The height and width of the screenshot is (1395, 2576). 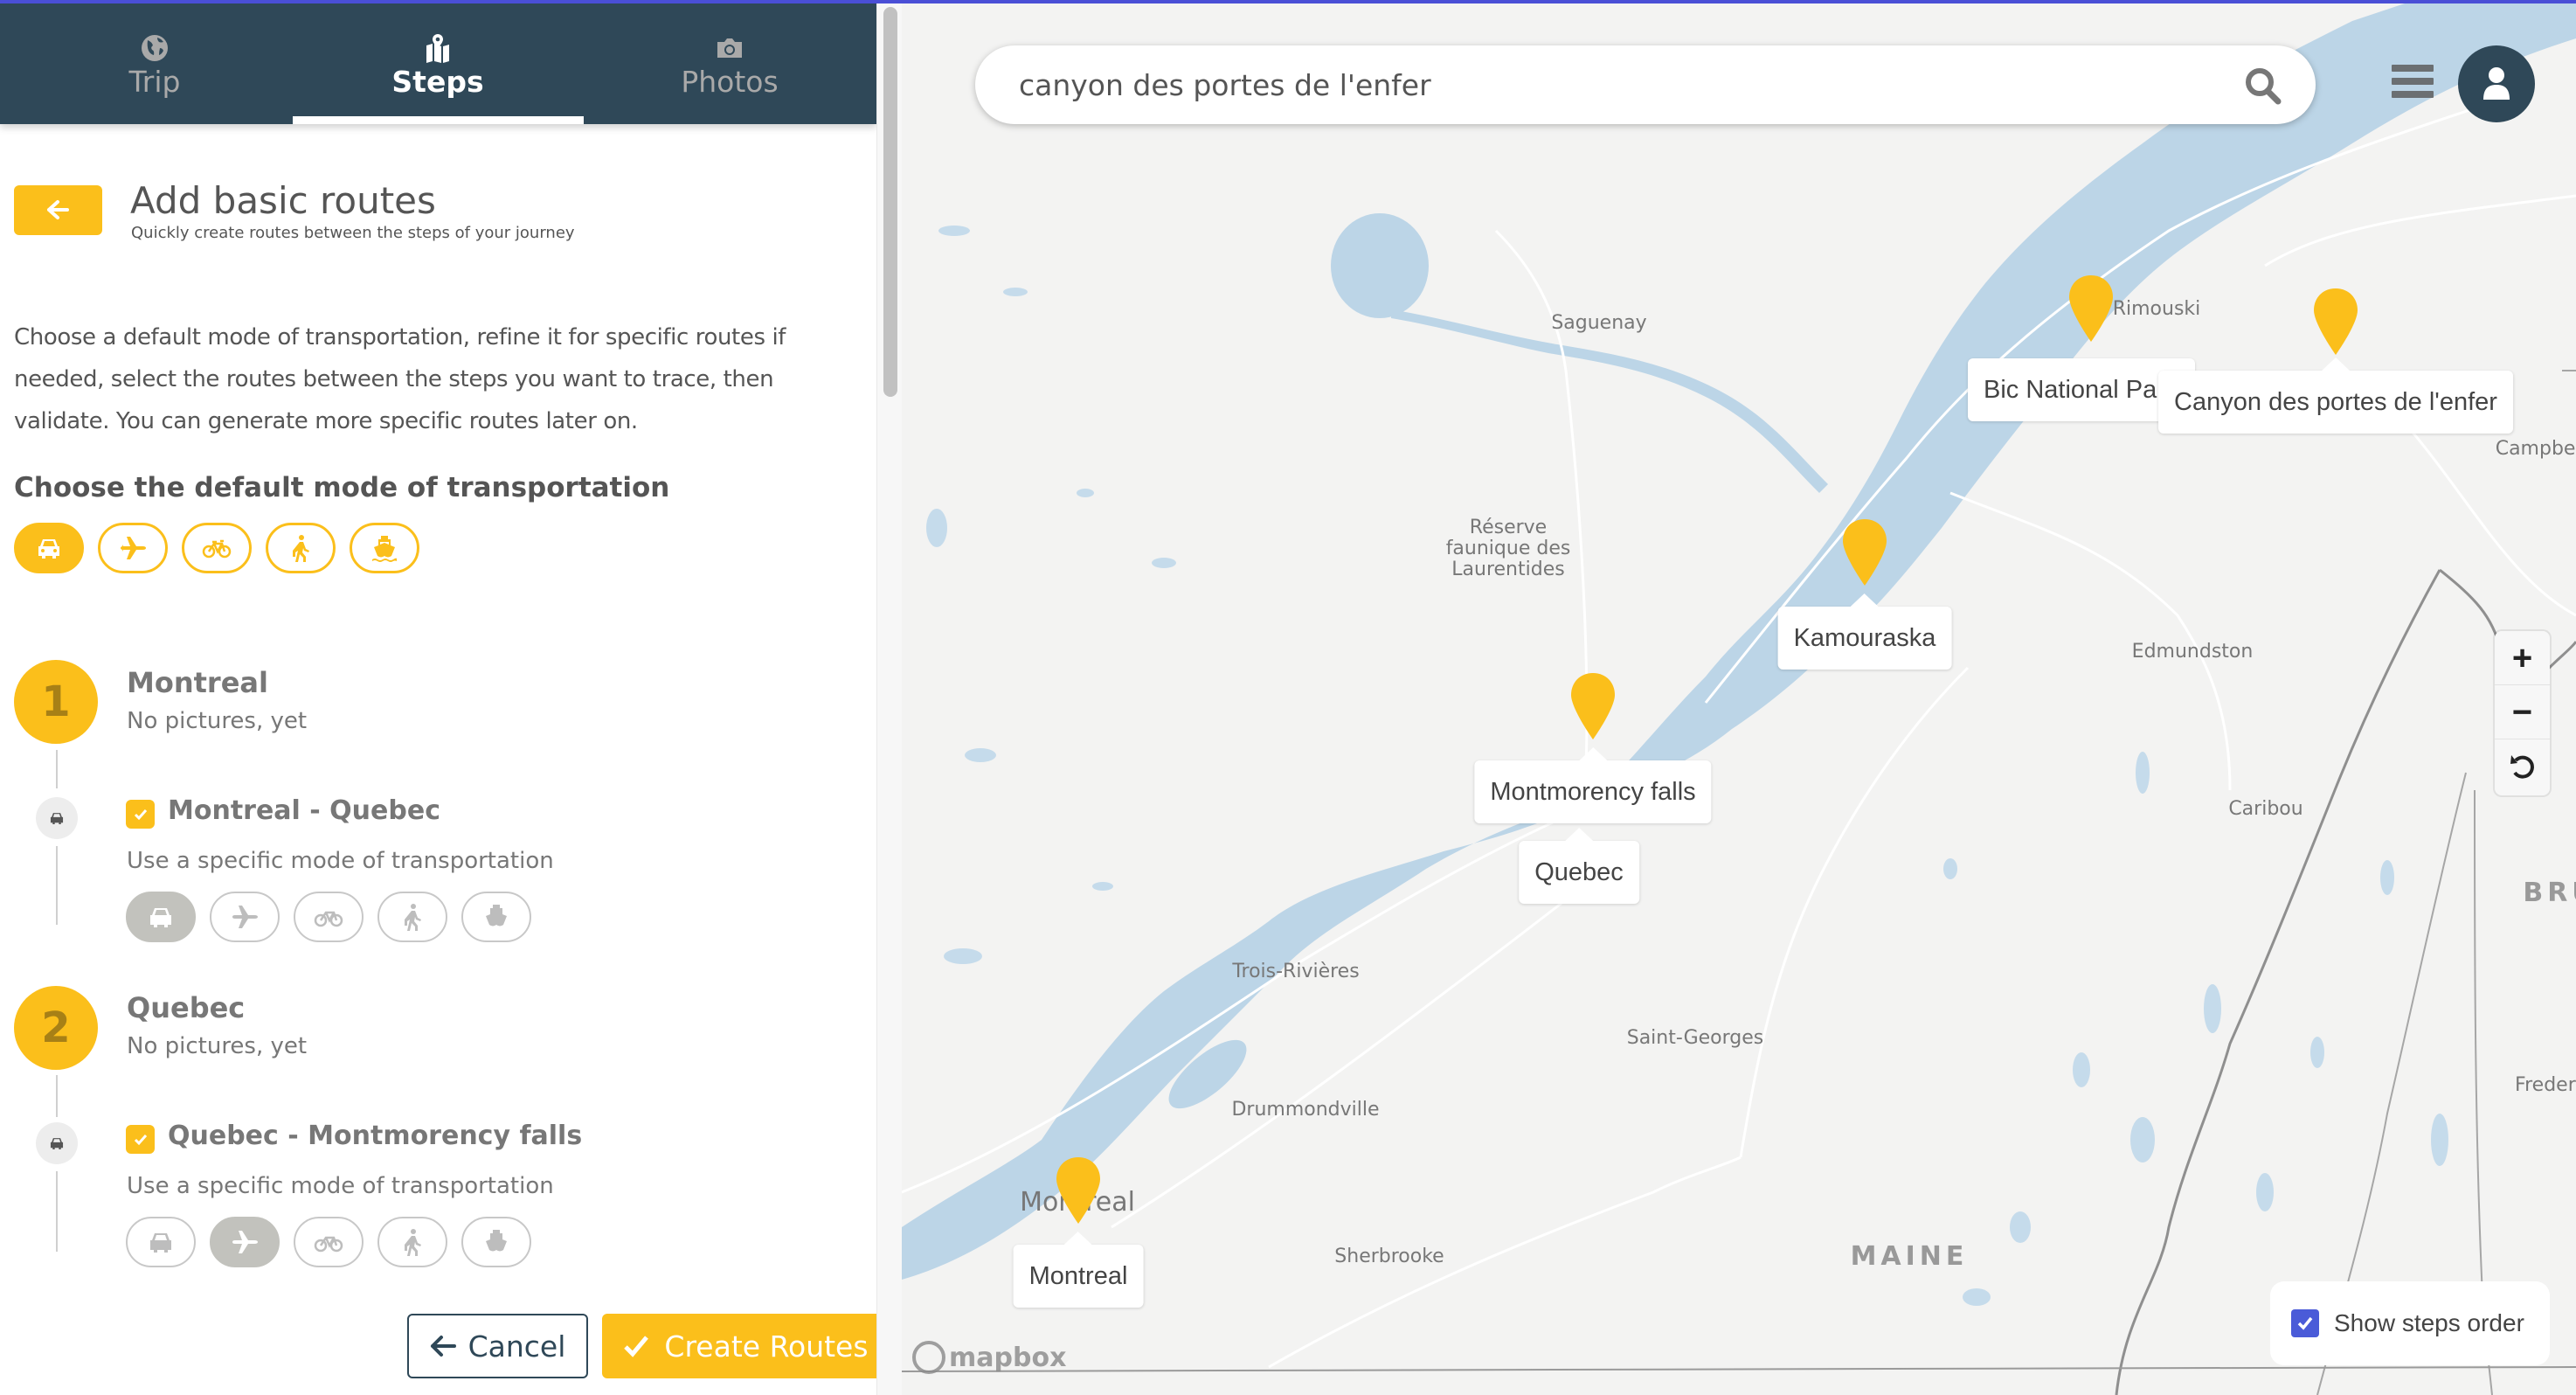 I want to click on tab-trip: Trip, so click(x=155, y=63).